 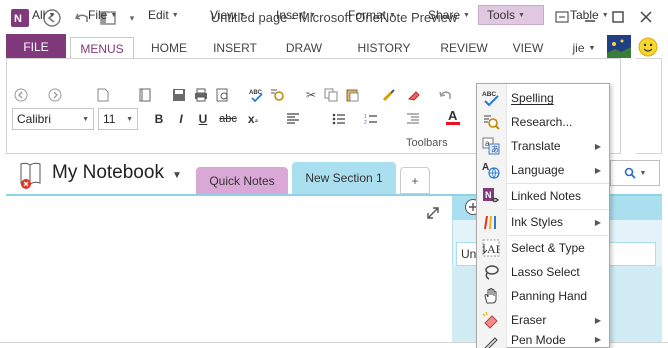 What do you see at coordinates (491, 196) in the screenshot?
I see `linked-notes-icon: N` at bounding box center [491, 196].